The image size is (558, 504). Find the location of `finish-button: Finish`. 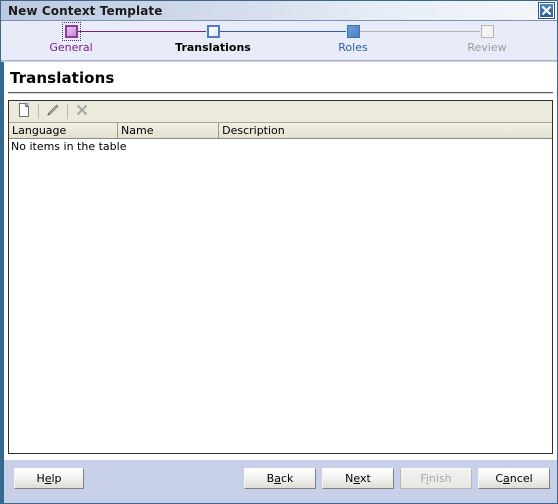

finish-button: Finish is located at coordinates (436, 478).